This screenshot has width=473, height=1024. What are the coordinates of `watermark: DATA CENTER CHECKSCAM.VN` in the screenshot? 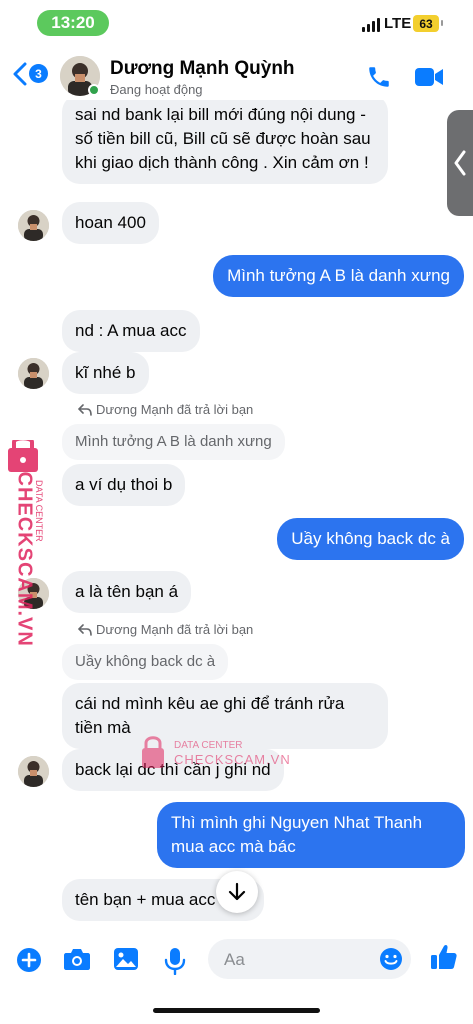 It's located at (225, 756).